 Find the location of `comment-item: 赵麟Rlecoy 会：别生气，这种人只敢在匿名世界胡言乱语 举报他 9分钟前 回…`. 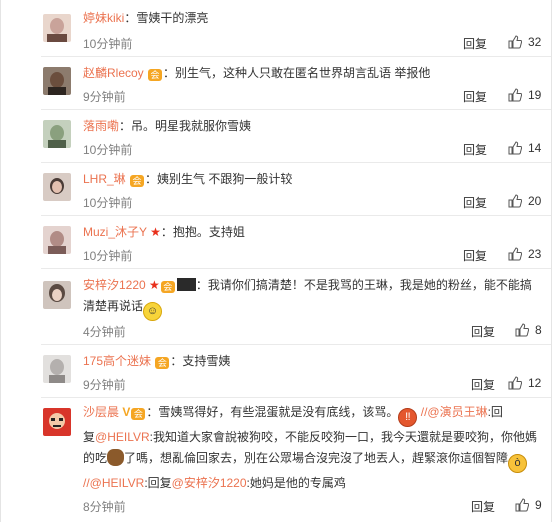

comment-item: 赵麟Rlecoy 会：别生气，这种人只敢在匿名世界胡言乱语 举报他 9分钟前 回… is located at coordinates (276, 83).